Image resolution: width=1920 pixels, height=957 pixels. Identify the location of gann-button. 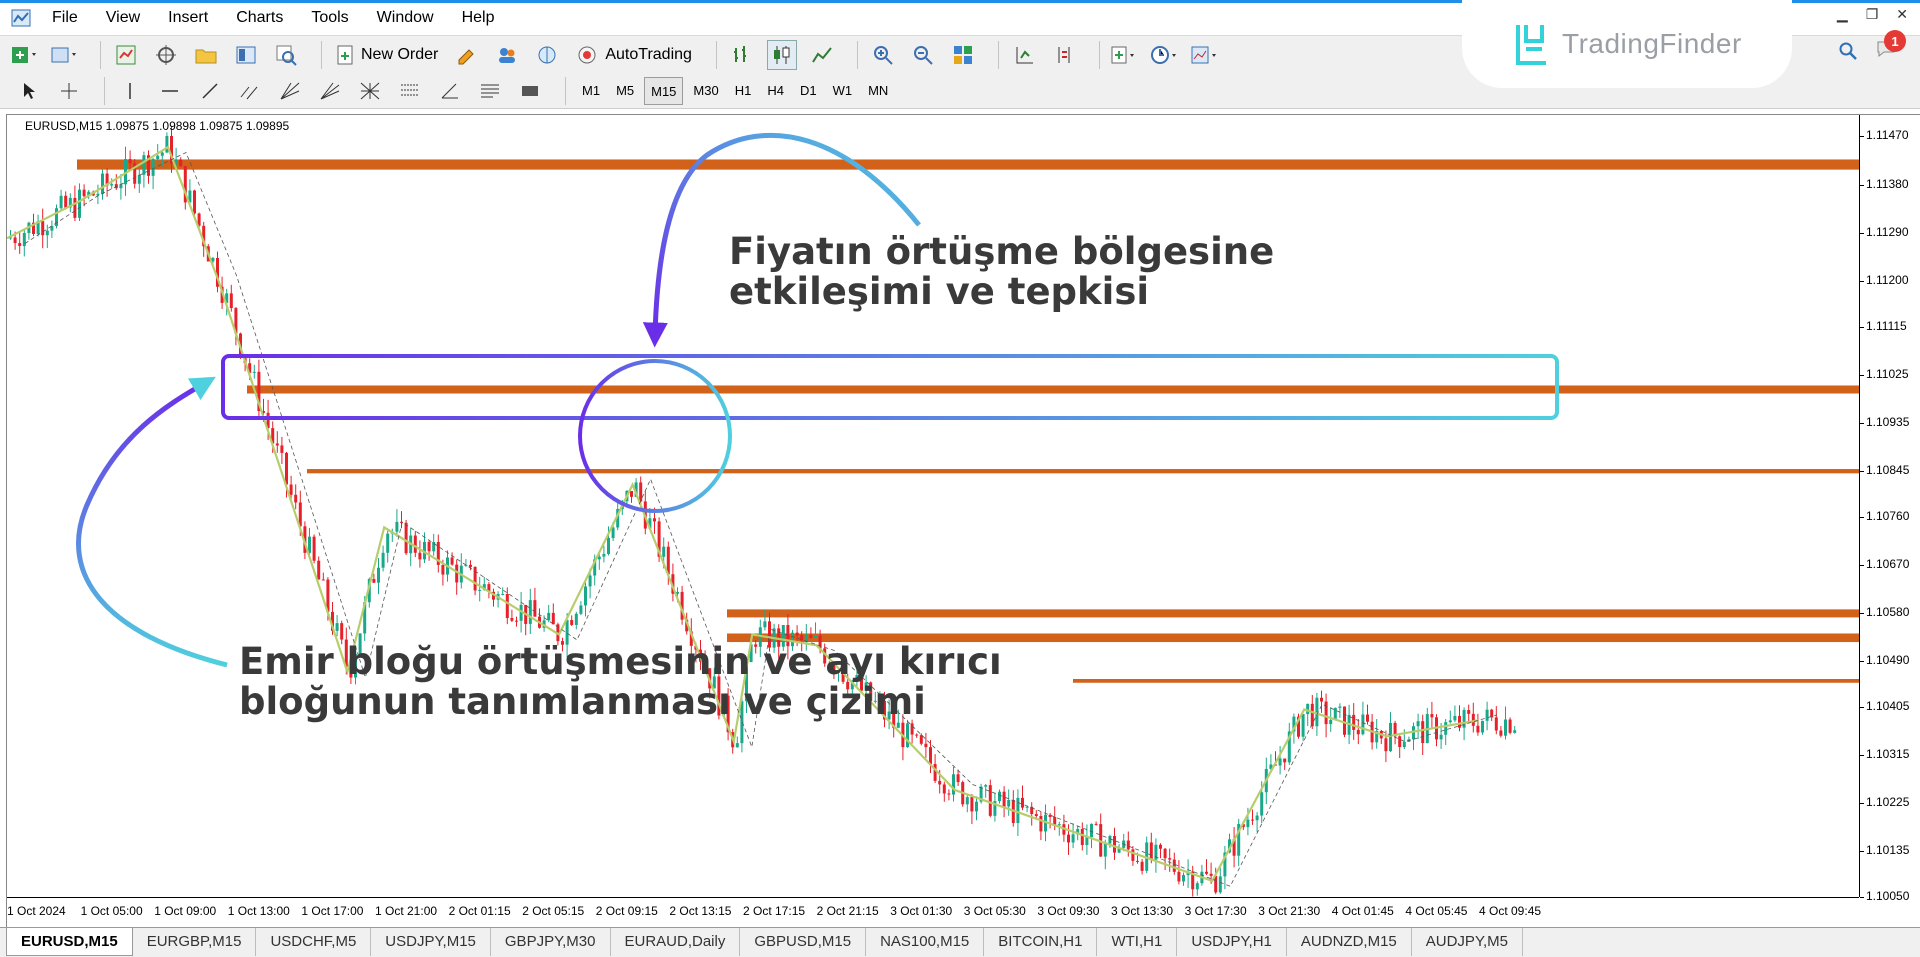
(290, 91).